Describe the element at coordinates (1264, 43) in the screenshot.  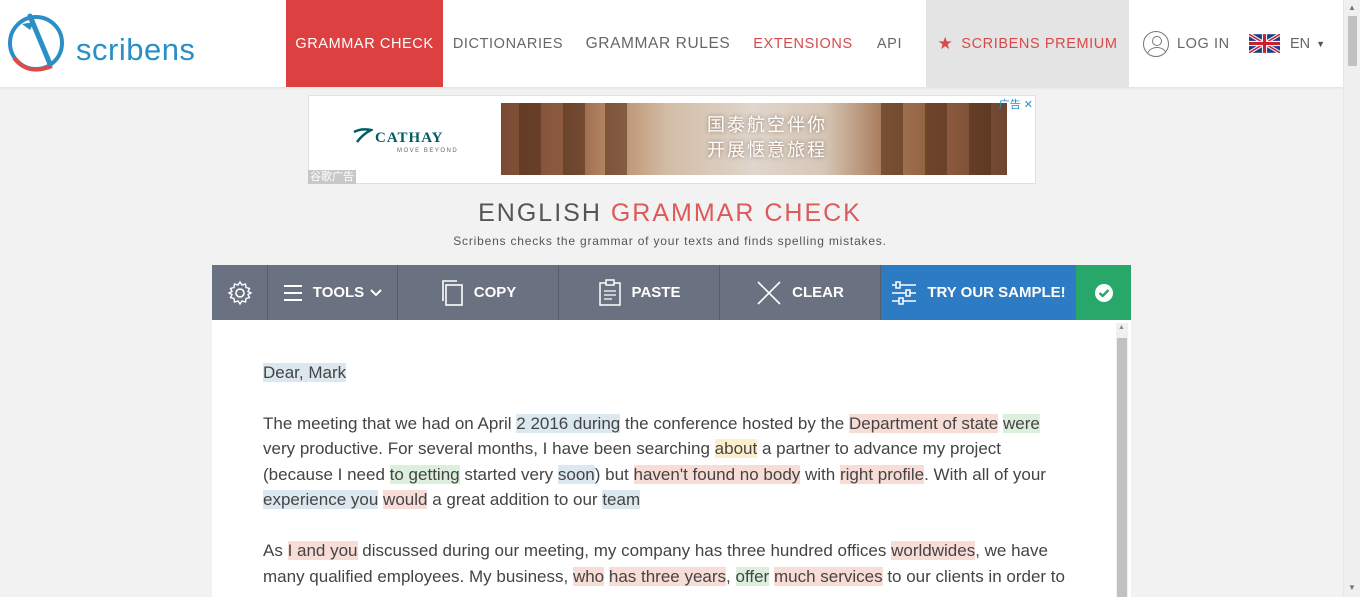
I see `uk-flag-icon` at that location.